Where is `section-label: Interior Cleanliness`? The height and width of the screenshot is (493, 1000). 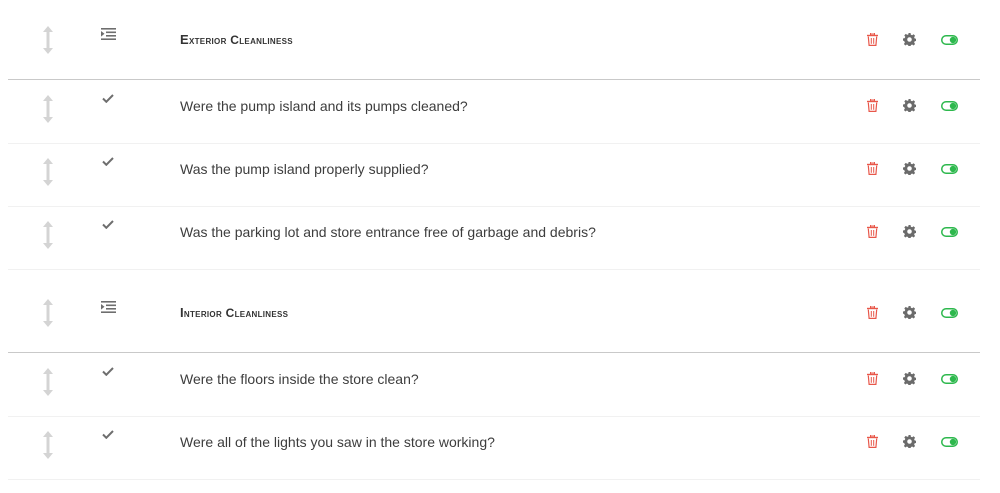
section-label: Interior Cleanliness is located at coordinates (510, 312).